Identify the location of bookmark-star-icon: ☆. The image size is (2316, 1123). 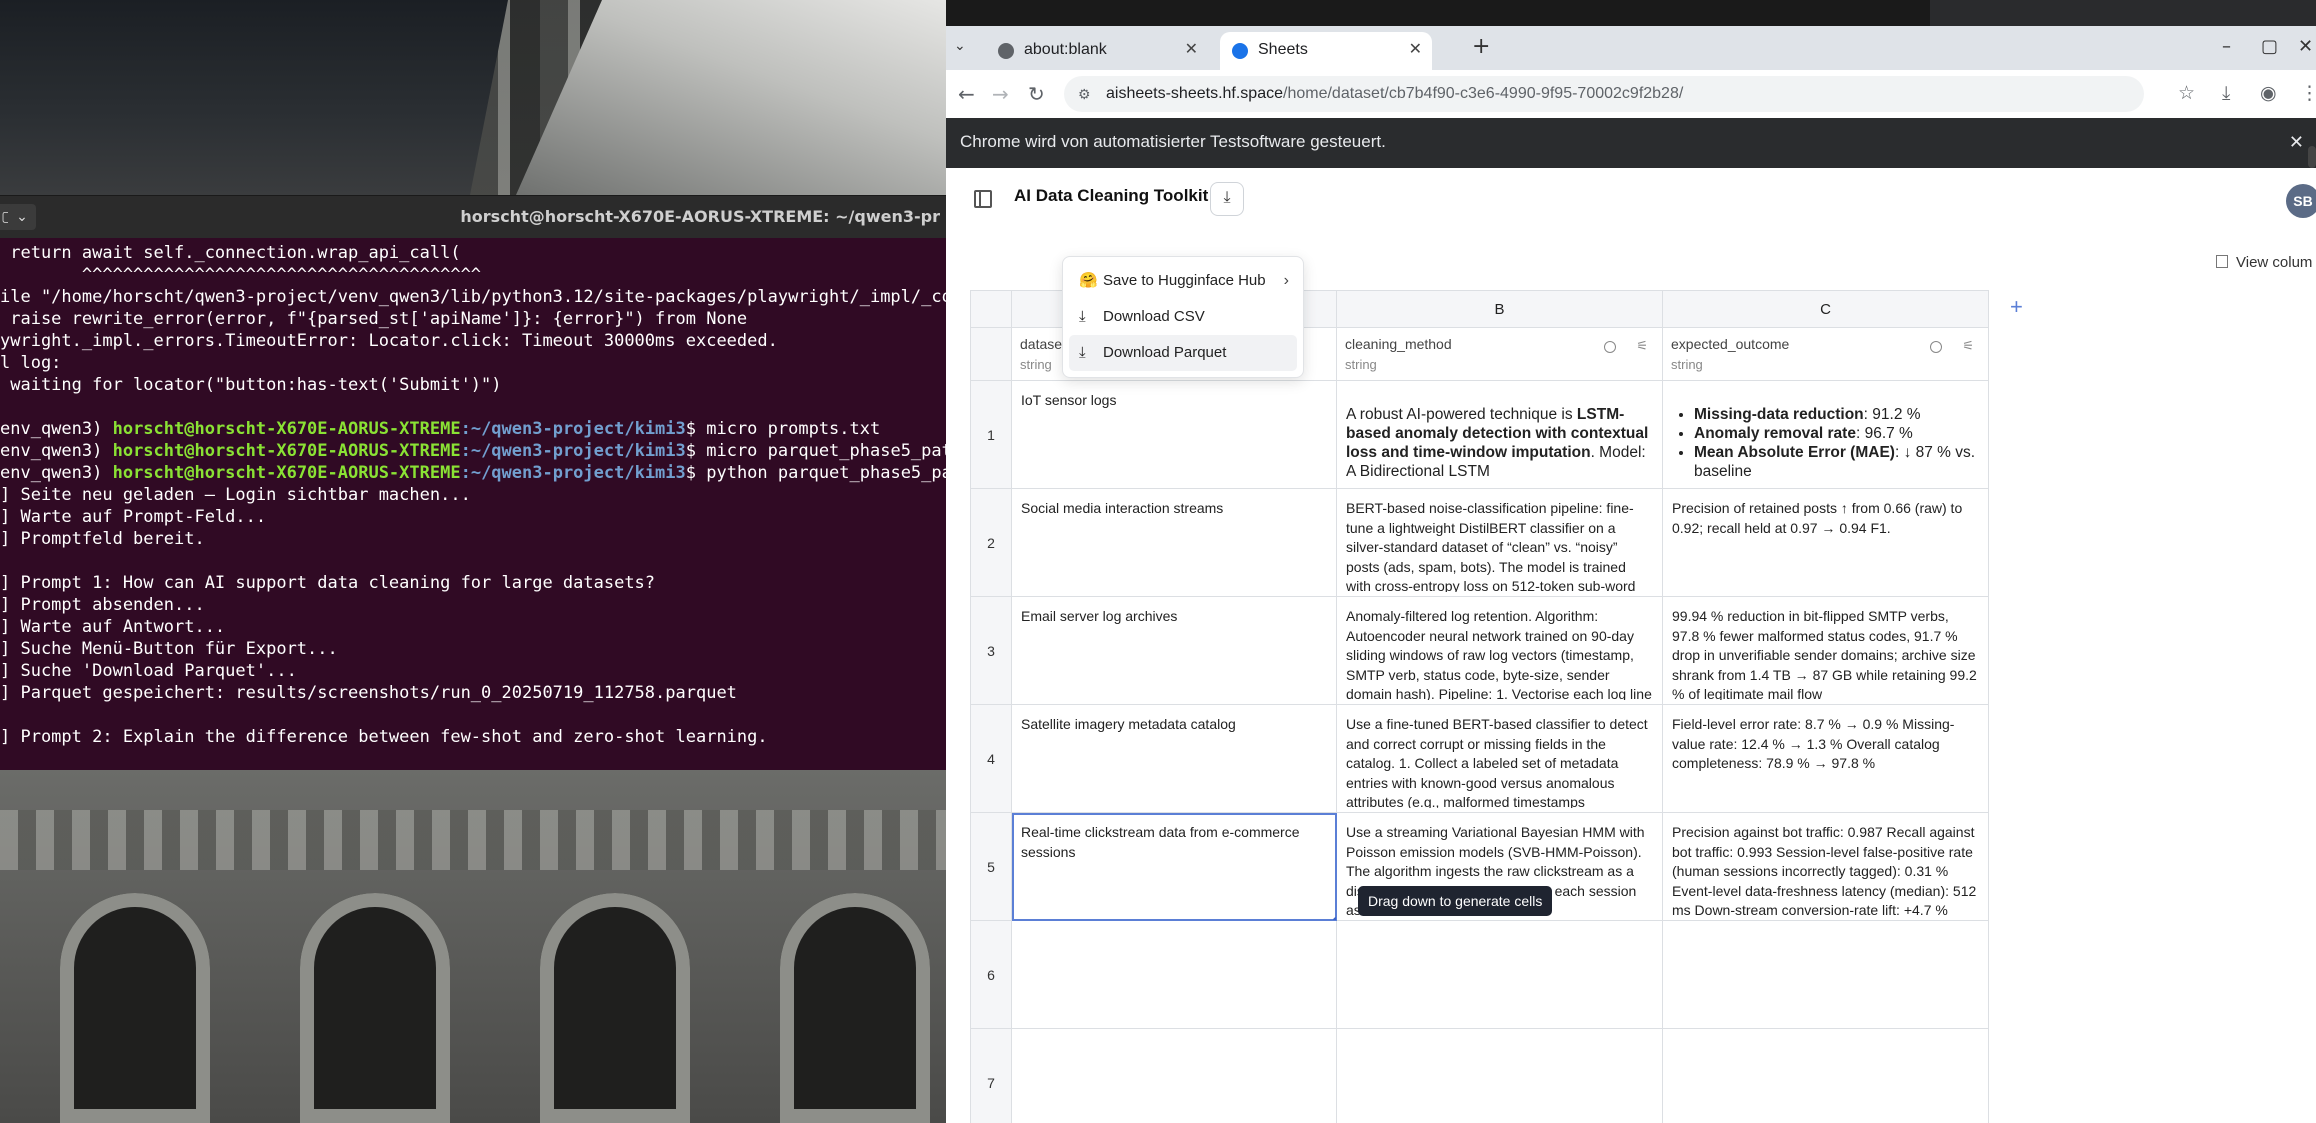
(2186, 93).